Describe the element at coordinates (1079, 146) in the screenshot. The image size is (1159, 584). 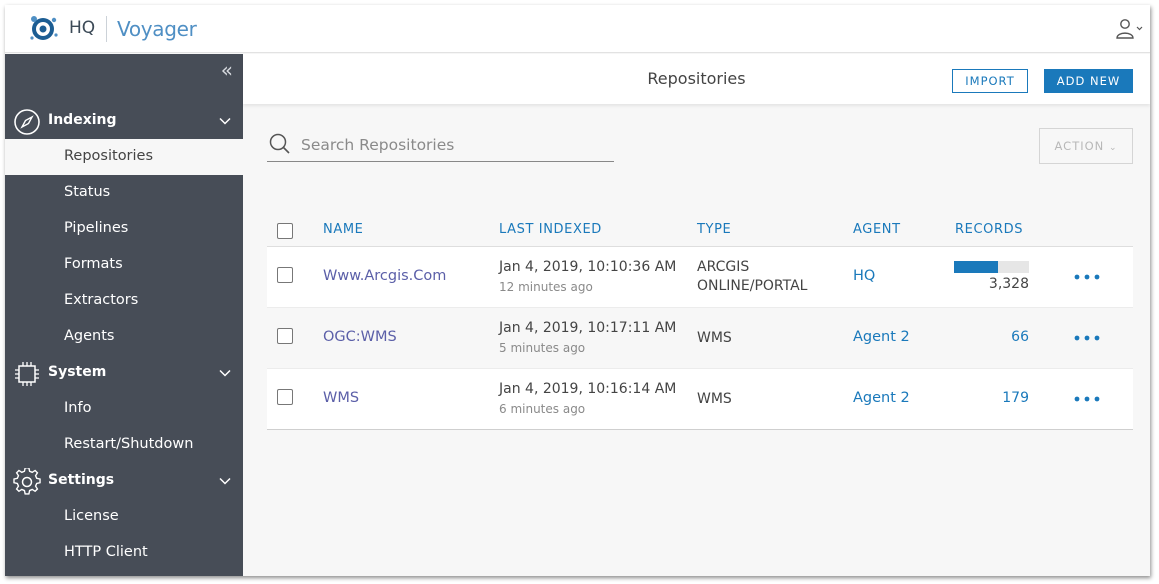
I see `action-label: ACTION` at that location.